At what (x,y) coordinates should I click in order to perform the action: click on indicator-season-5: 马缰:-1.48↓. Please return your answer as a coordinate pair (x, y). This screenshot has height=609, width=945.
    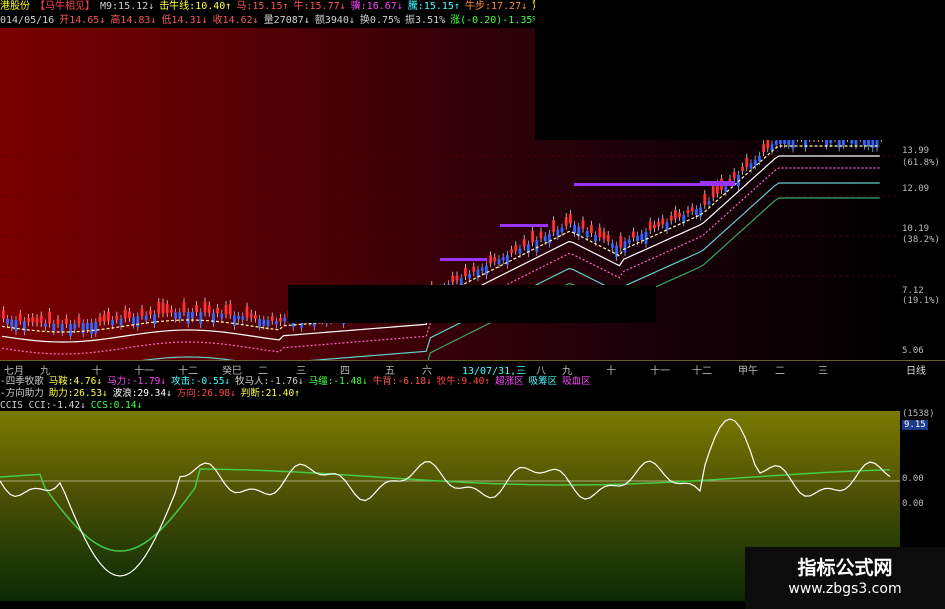
    Looking at the image, I should click on (338, 381).